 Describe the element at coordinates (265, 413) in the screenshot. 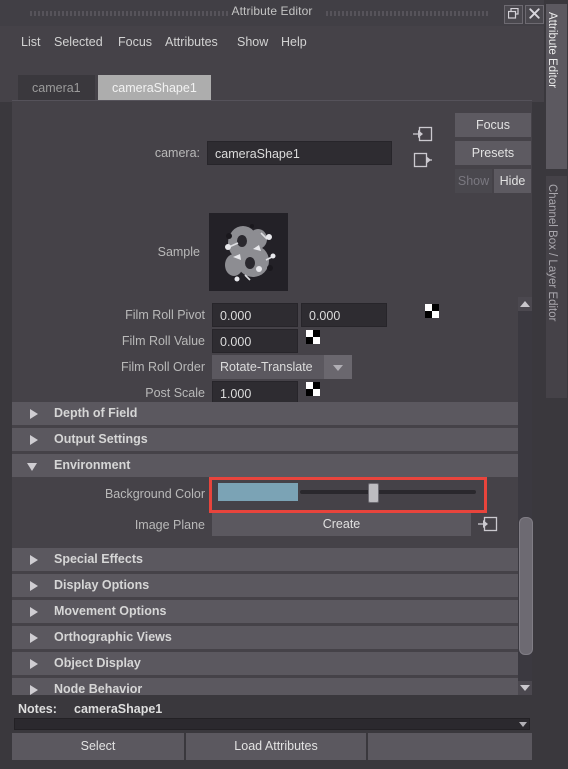

I see `section-depth-of-field: Depth of Field` at that location.